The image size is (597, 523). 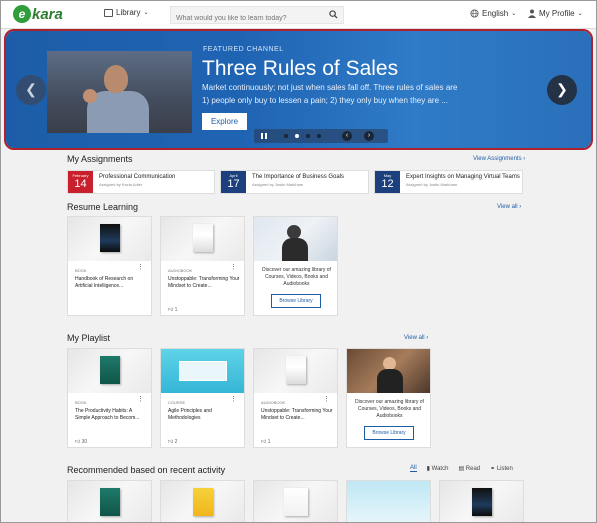 I want to click on recommended-filter-tabs: All ▮ Watch ▤ Read ⚭ Listen, so click(x=461, y=468).